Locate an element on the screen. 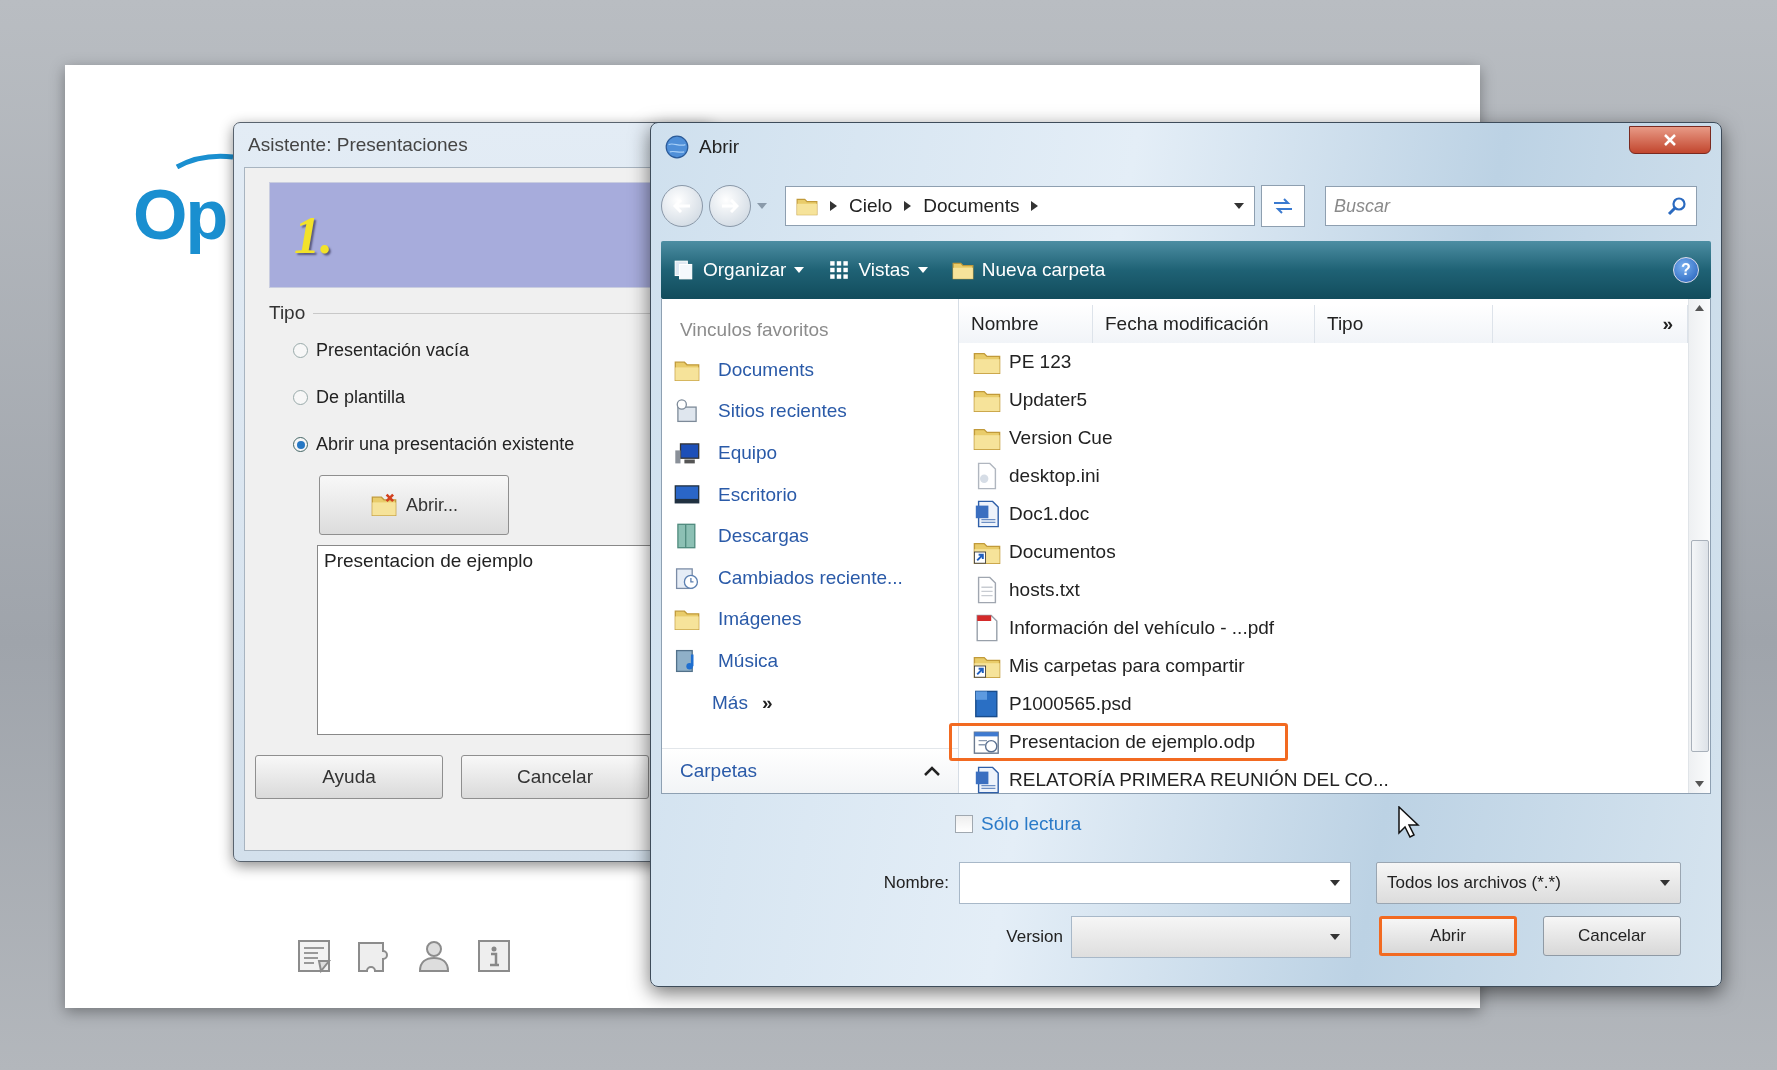  option-label: Presentación vacía is located at coordinates (393, 350).